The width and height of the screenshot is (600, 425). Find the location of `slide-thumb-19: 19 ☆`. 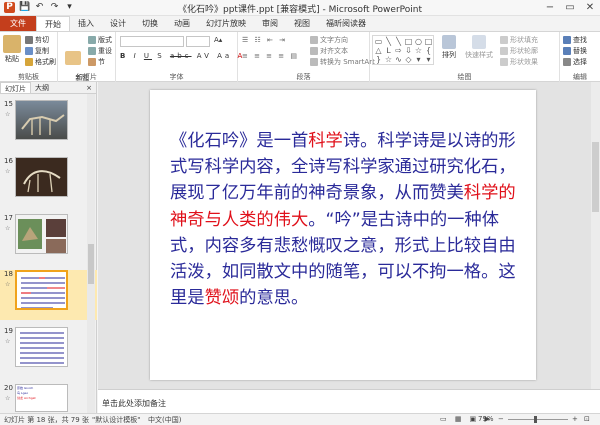

slide-thumb-19: 19 ☆ is located at coordinates (48, 355).